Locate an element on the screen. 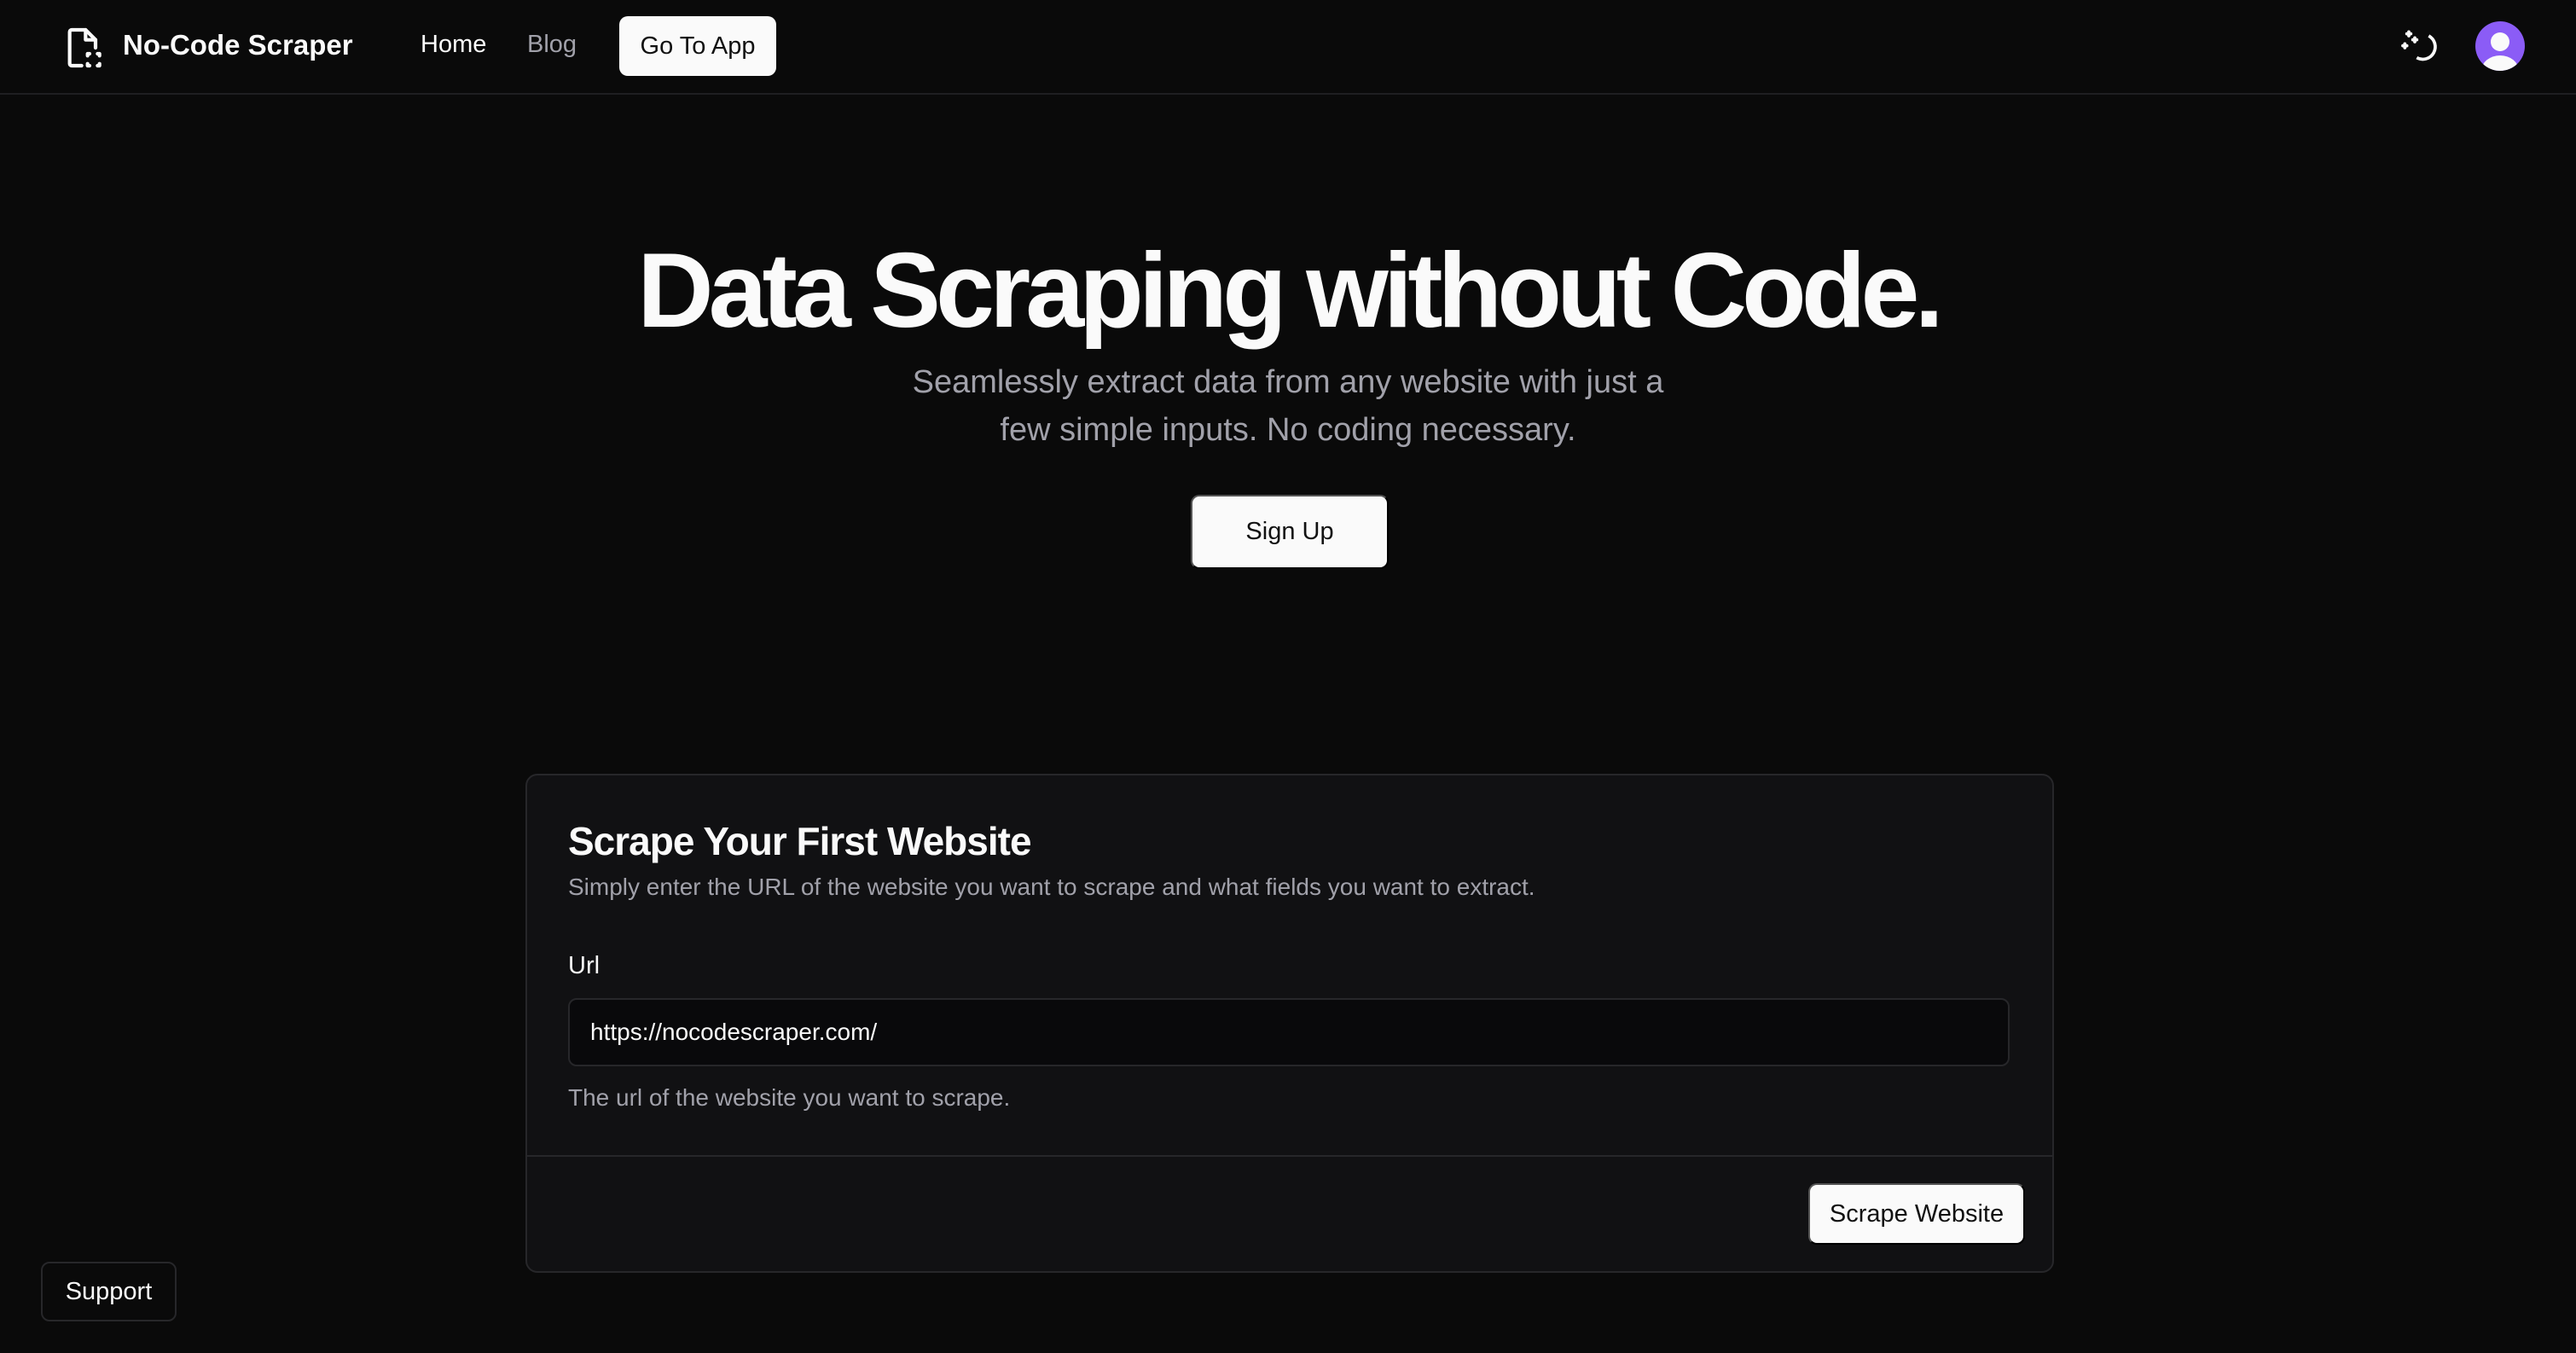  go-to-app-button: Go To App is located at coordinates (697, 46).